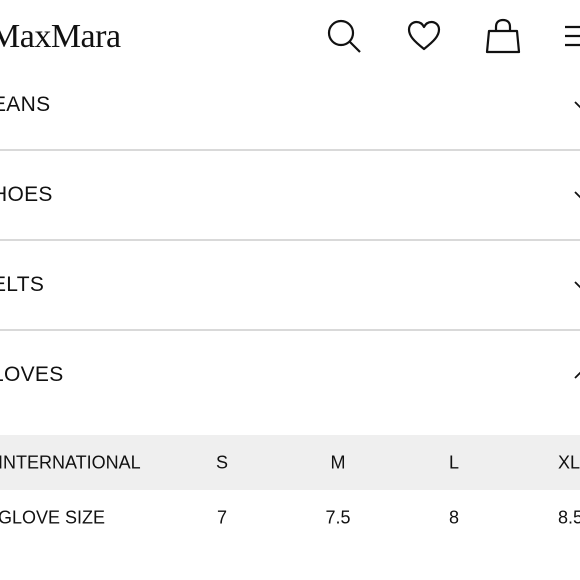 The image size is (580, 580). Describe the element at coordinates (569, 517) in the screenshot. I see `table-cell: 8.5` at that location.